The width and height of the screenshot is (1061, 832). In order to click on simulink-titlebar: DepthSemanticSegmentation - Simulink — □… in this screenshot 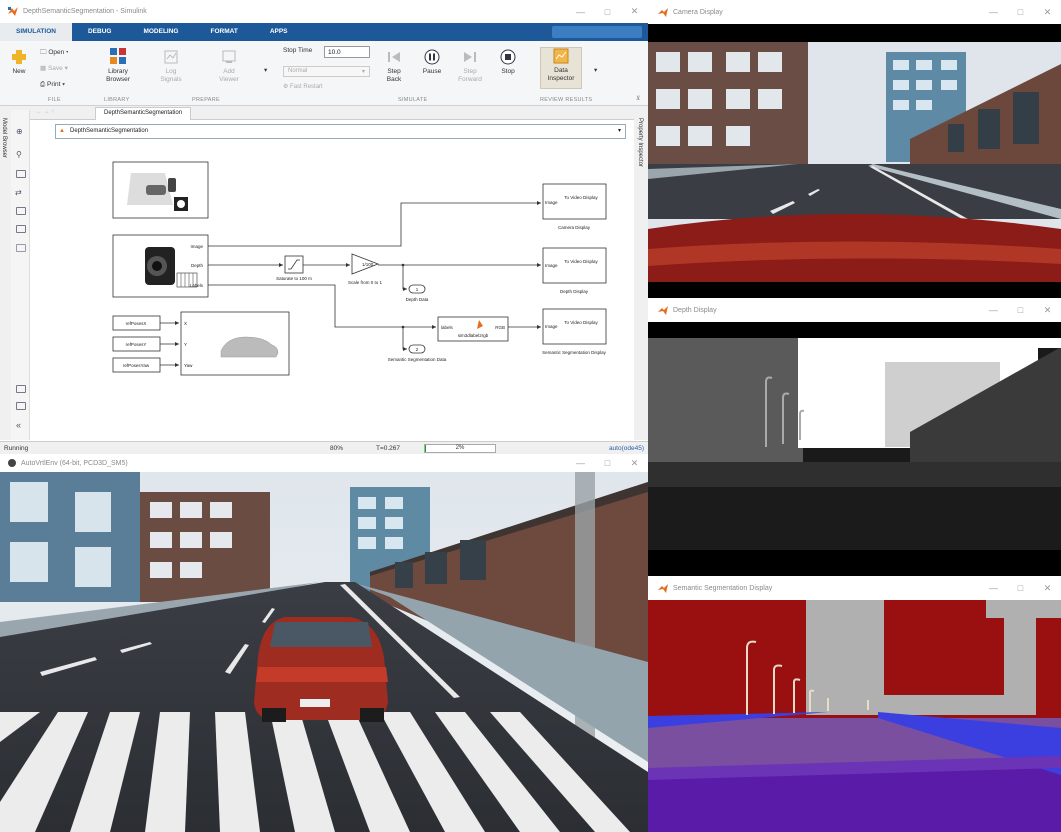, I will do `click(324, 11)`.